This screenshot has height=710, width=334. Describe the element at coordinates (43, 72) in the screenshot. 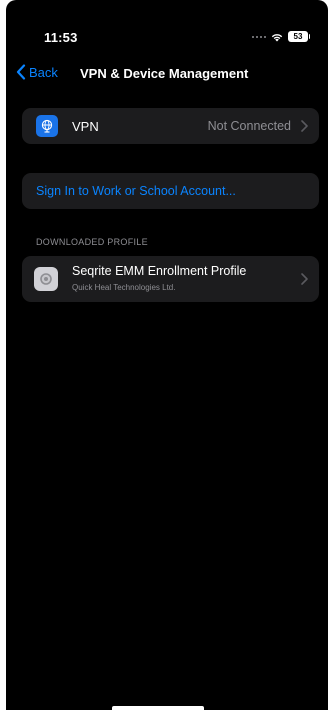

I see `back-label: Back` at that location.